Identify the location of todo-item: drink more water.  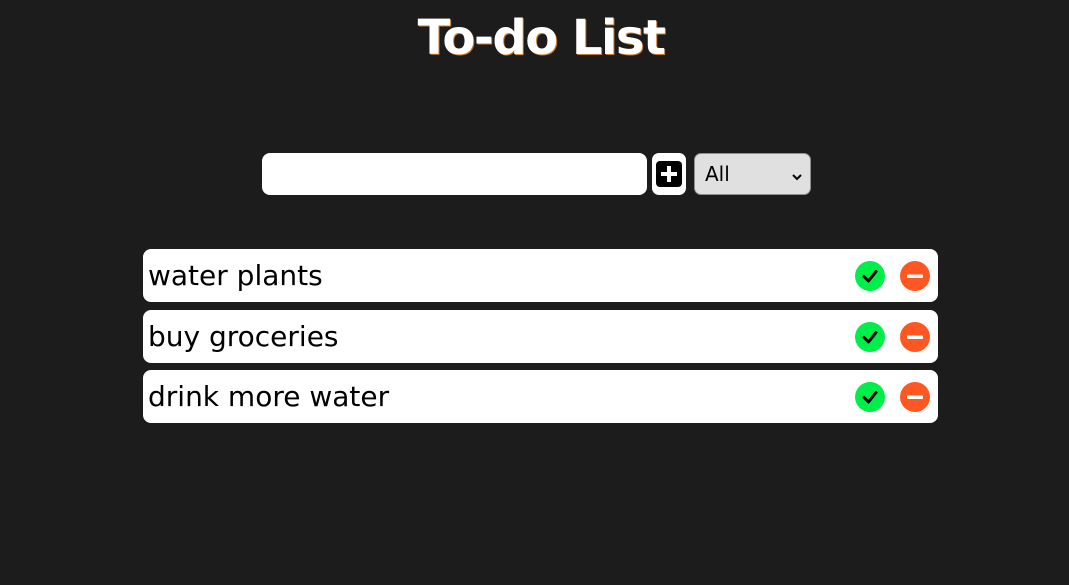
(540, 396).